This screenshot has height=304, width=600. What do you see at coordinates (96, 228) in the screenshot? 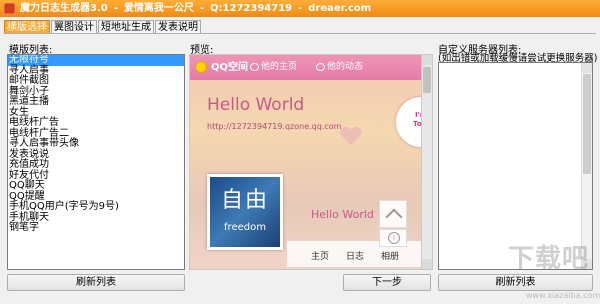
I see `template-list-item: 钢笔字` at bounding box center [96, 228].